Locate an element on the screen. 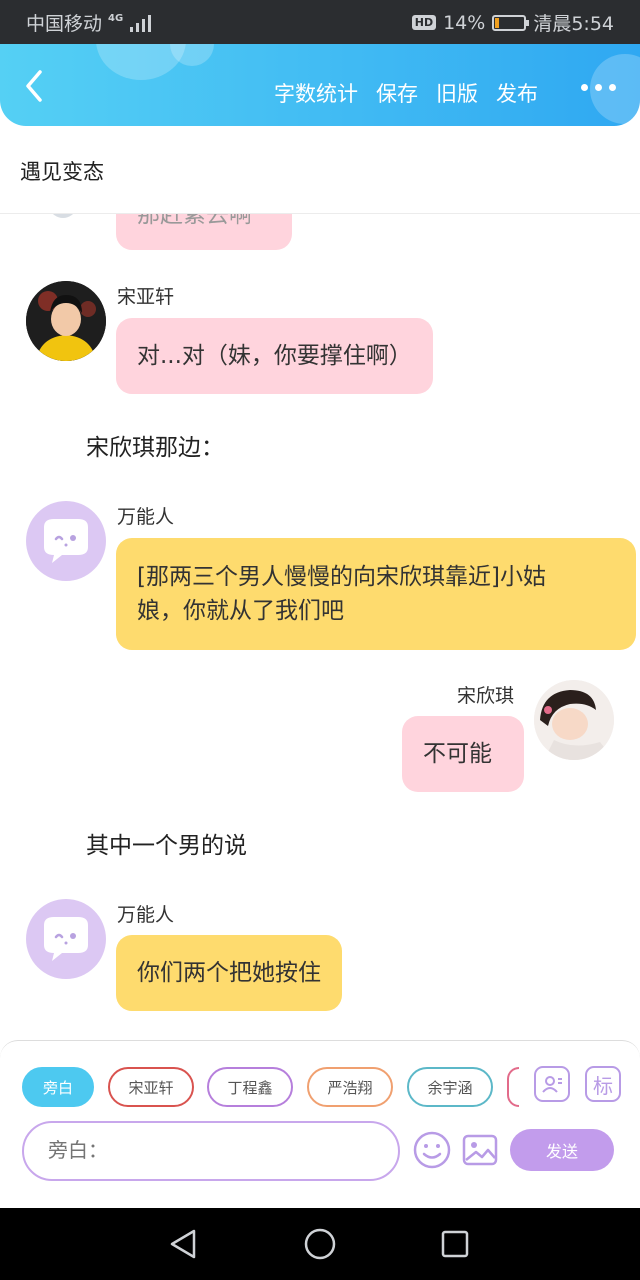 This screenshot has width=640, height=1280. send-button: 发送 is located at coordinates (562, 1150).